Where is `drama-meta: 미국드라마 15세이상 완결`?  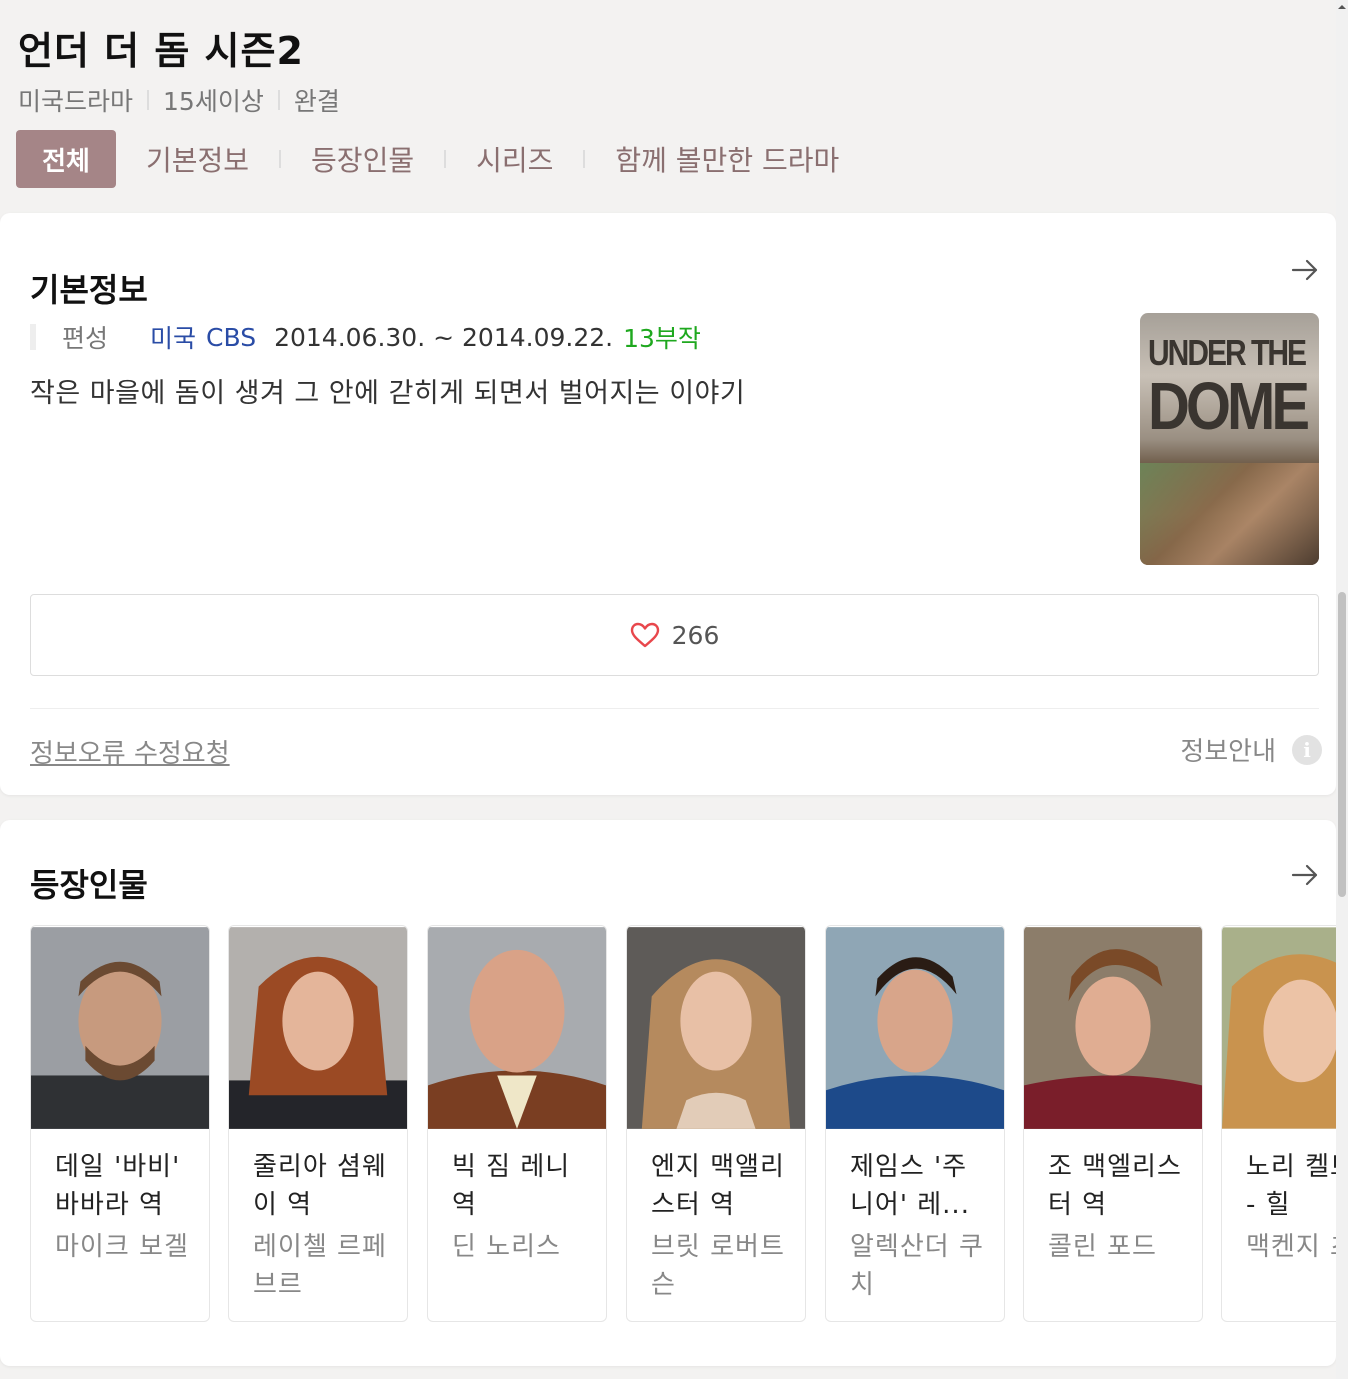 drama-meta: 미국드라마 15세이상 완결 is located at coordinates (179, 100).